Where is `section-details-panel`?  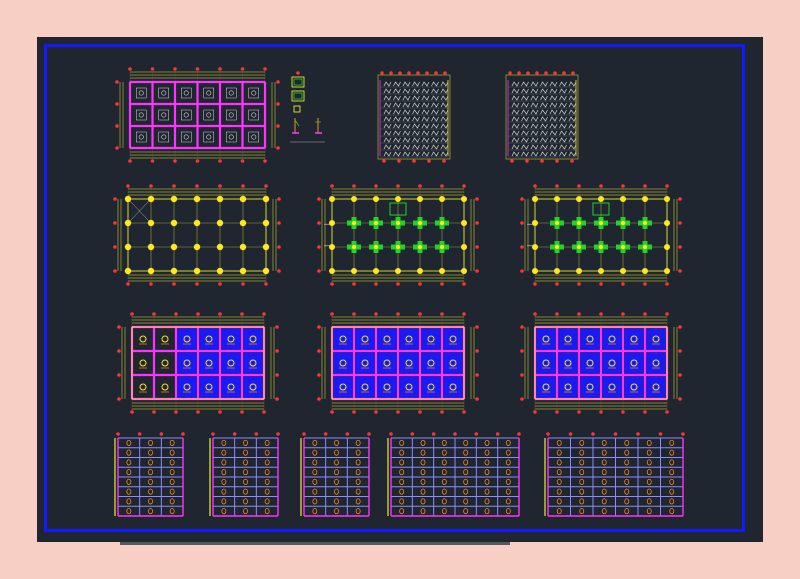
section-details-panel is located at coordinates (307, 110).